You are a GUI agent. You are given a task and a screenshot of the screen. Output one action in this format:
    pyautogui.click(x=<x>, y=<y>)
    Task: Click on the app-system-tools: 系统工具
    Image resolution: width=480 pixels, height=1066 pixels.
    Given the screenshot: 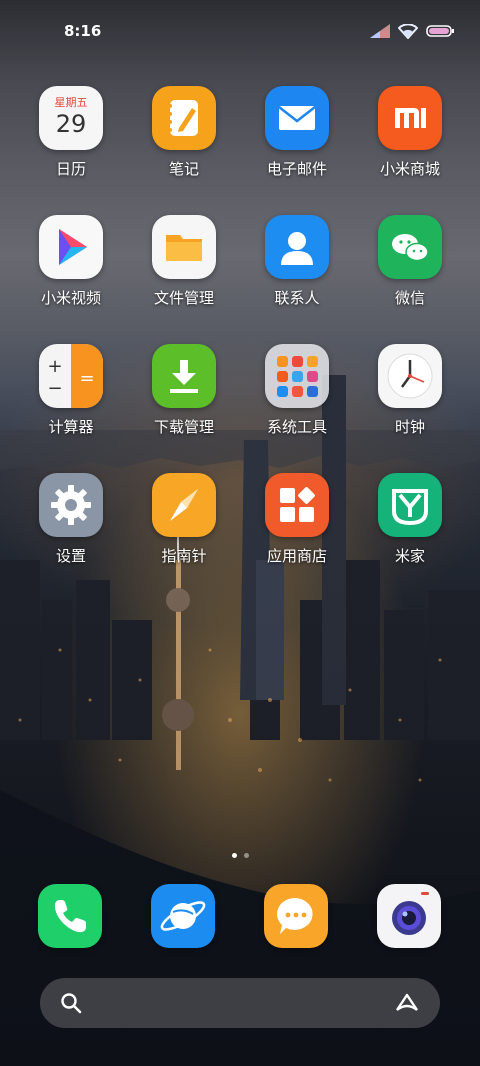 What is the action you would take?
    pyautogui.click(x=297, y=390)
    